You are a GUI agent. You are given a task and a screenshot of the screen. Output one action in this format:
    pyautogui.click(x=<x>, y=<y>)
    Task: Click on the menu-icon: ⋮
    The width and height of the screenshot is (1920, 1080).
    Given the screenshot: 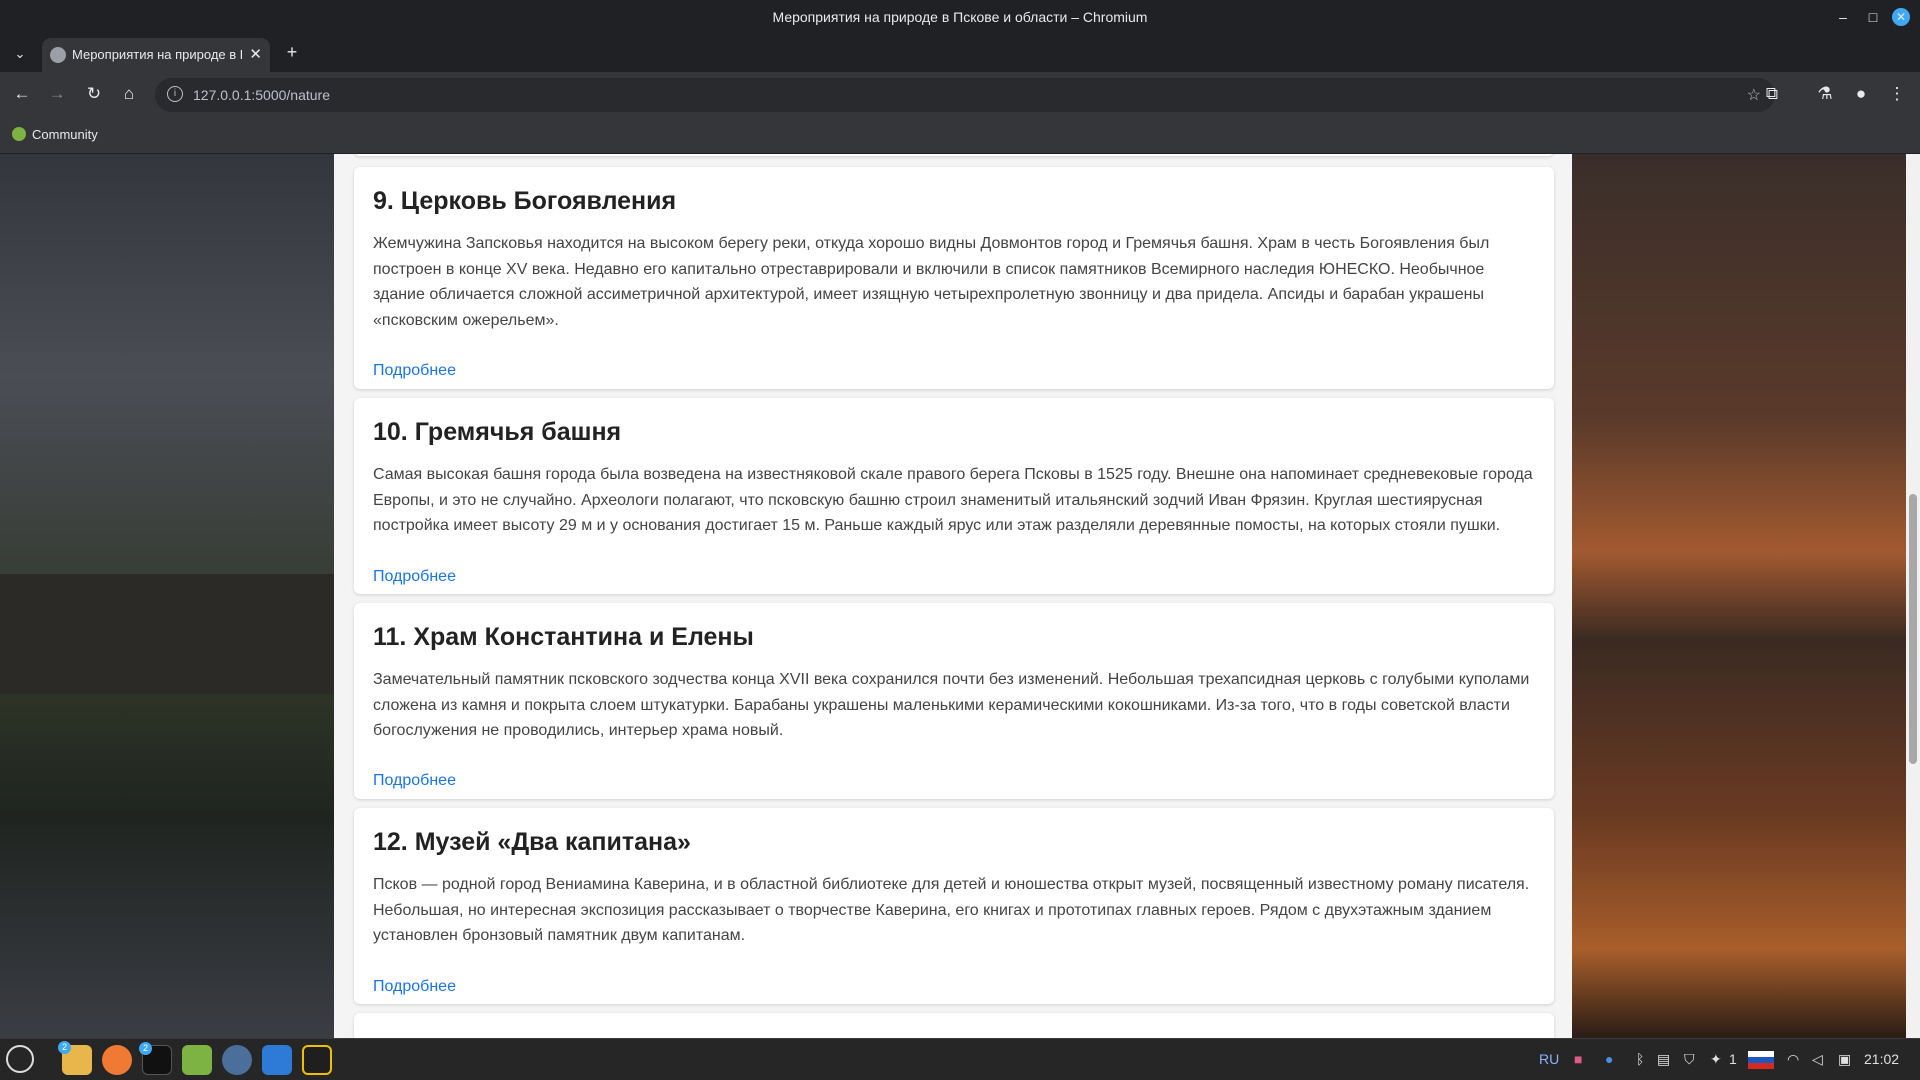 What is the action you would take?
    pyautogui.click(x=1897, y=94)
    